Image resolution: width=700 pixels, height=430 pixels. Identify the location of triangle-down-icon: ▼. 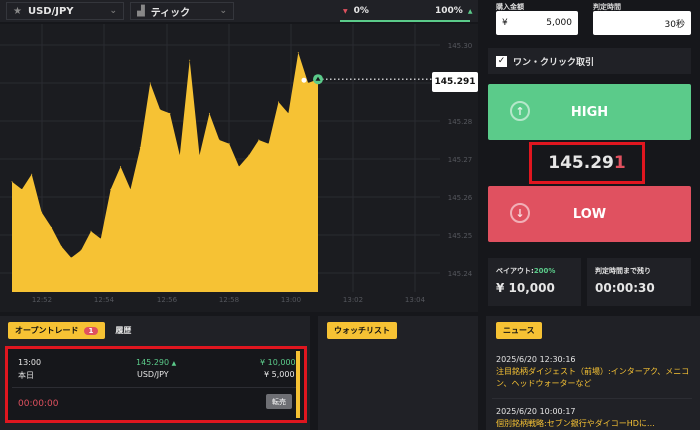
(345, 11).